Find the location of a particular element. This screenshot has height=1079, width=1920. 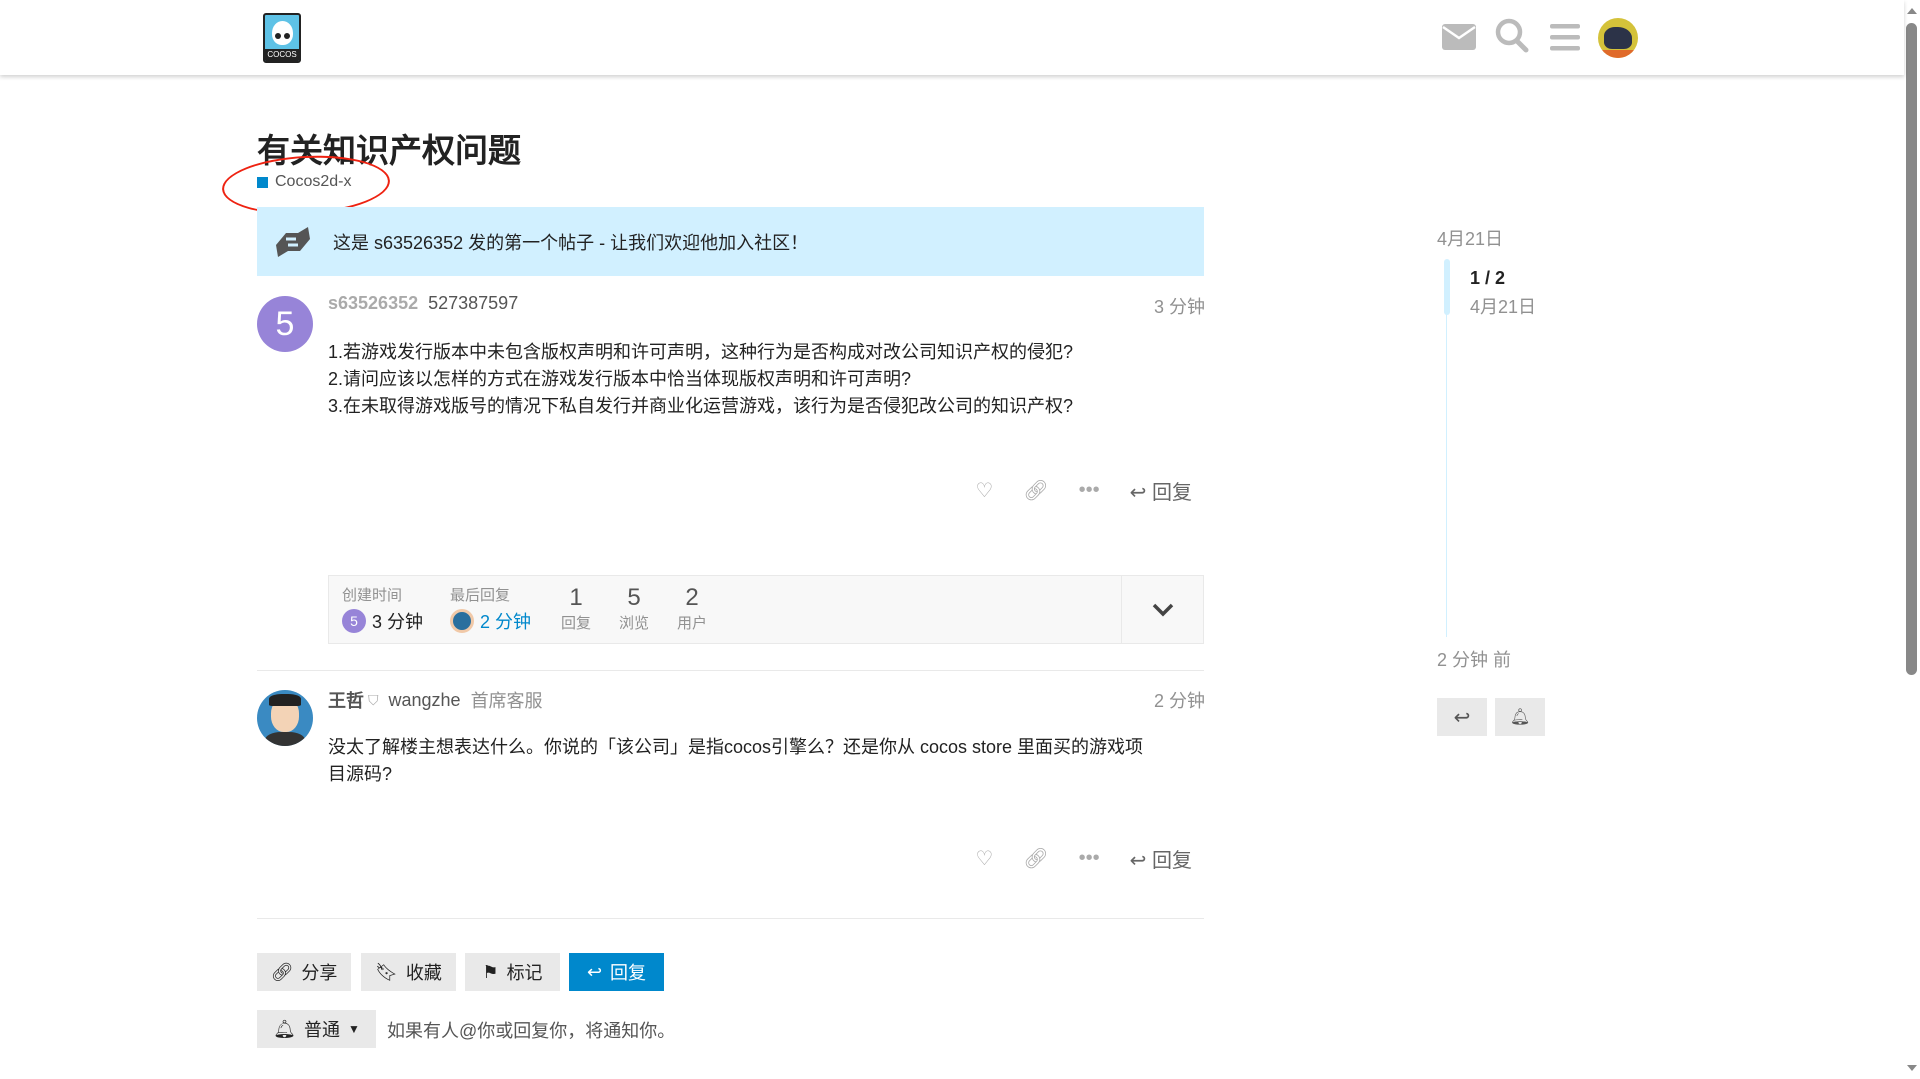

first-post-banner: 这是 s63526352 发的第一个帖子 - 让我们欢迎他加入社区！ is located at coordinates (730, 241).